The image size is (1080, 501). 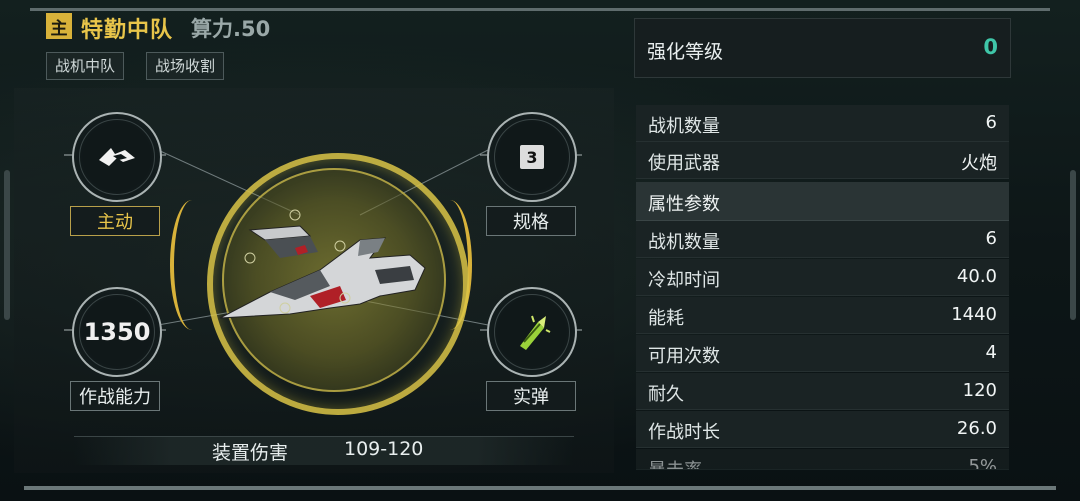 I want to click on stat-row: 使用武器 火炮, so click(x=822, y=160).